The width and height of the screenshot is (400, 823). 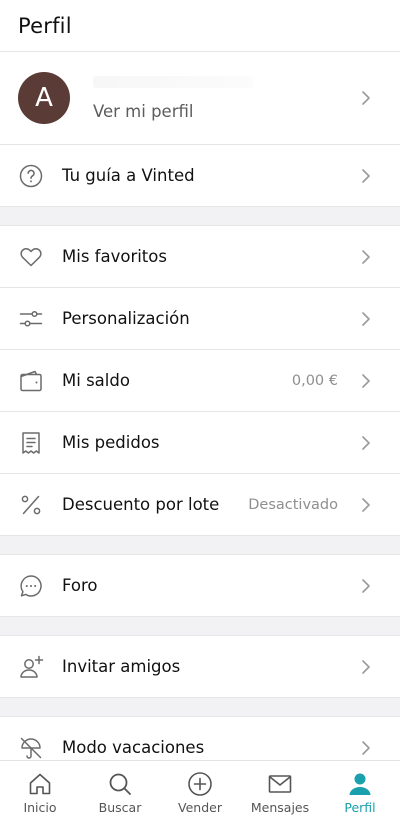 I want to click on menu-item-label: Foro, so click(x=80, y=585).